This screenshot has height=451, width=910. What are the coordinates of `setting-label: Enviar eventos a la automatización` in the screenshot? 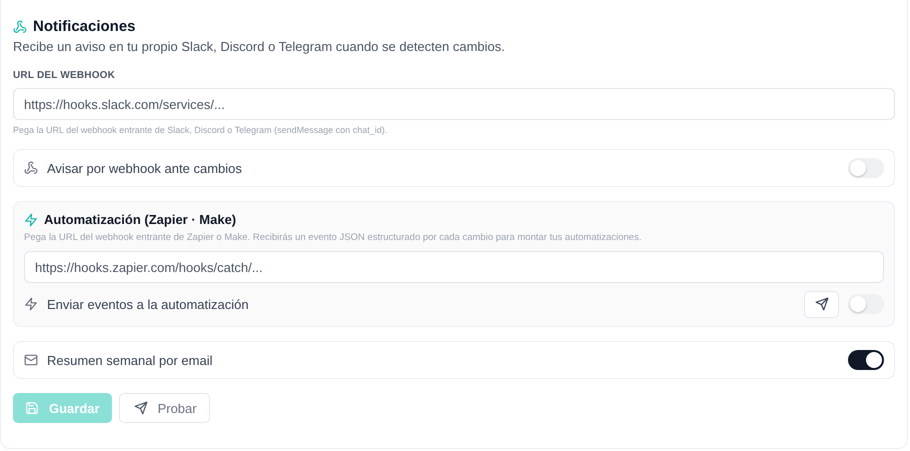 It's located at (148, 304).